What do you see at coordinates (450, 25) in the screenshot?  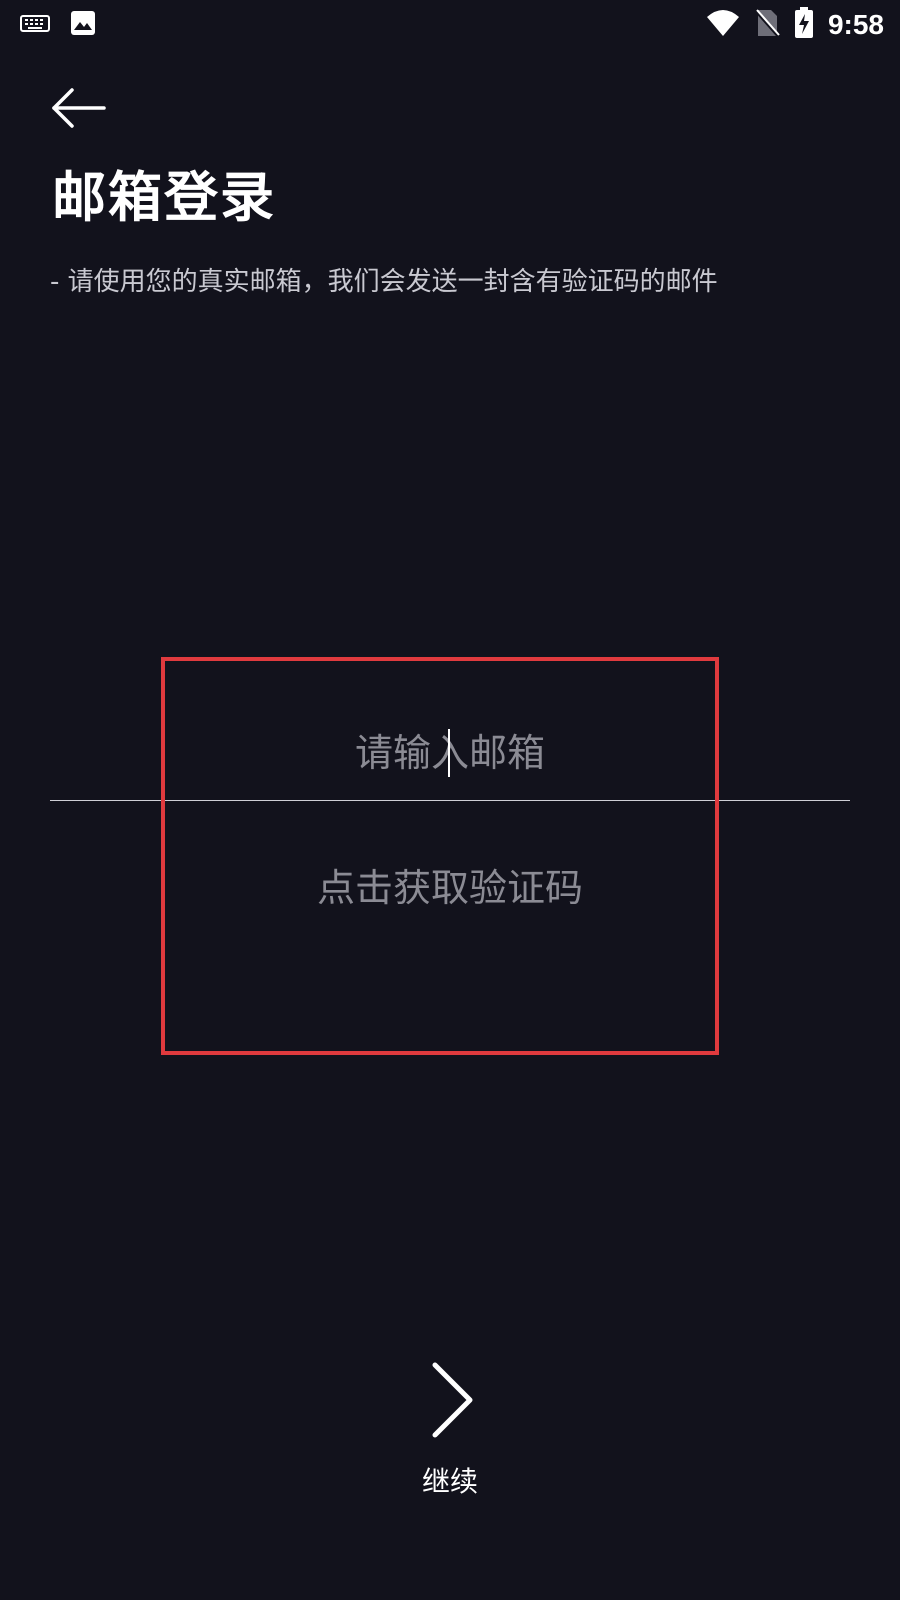 I see `status-bar: 9:58` at bounding box center [450, 25].